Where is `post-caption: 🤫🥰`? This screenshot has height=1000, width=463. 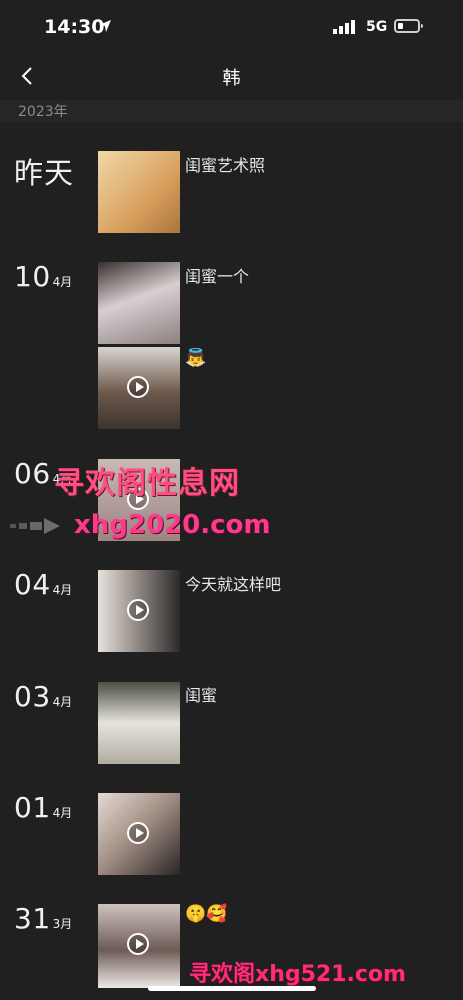 post-caption: 🤫🥰 is located at coordinates (206, 914).